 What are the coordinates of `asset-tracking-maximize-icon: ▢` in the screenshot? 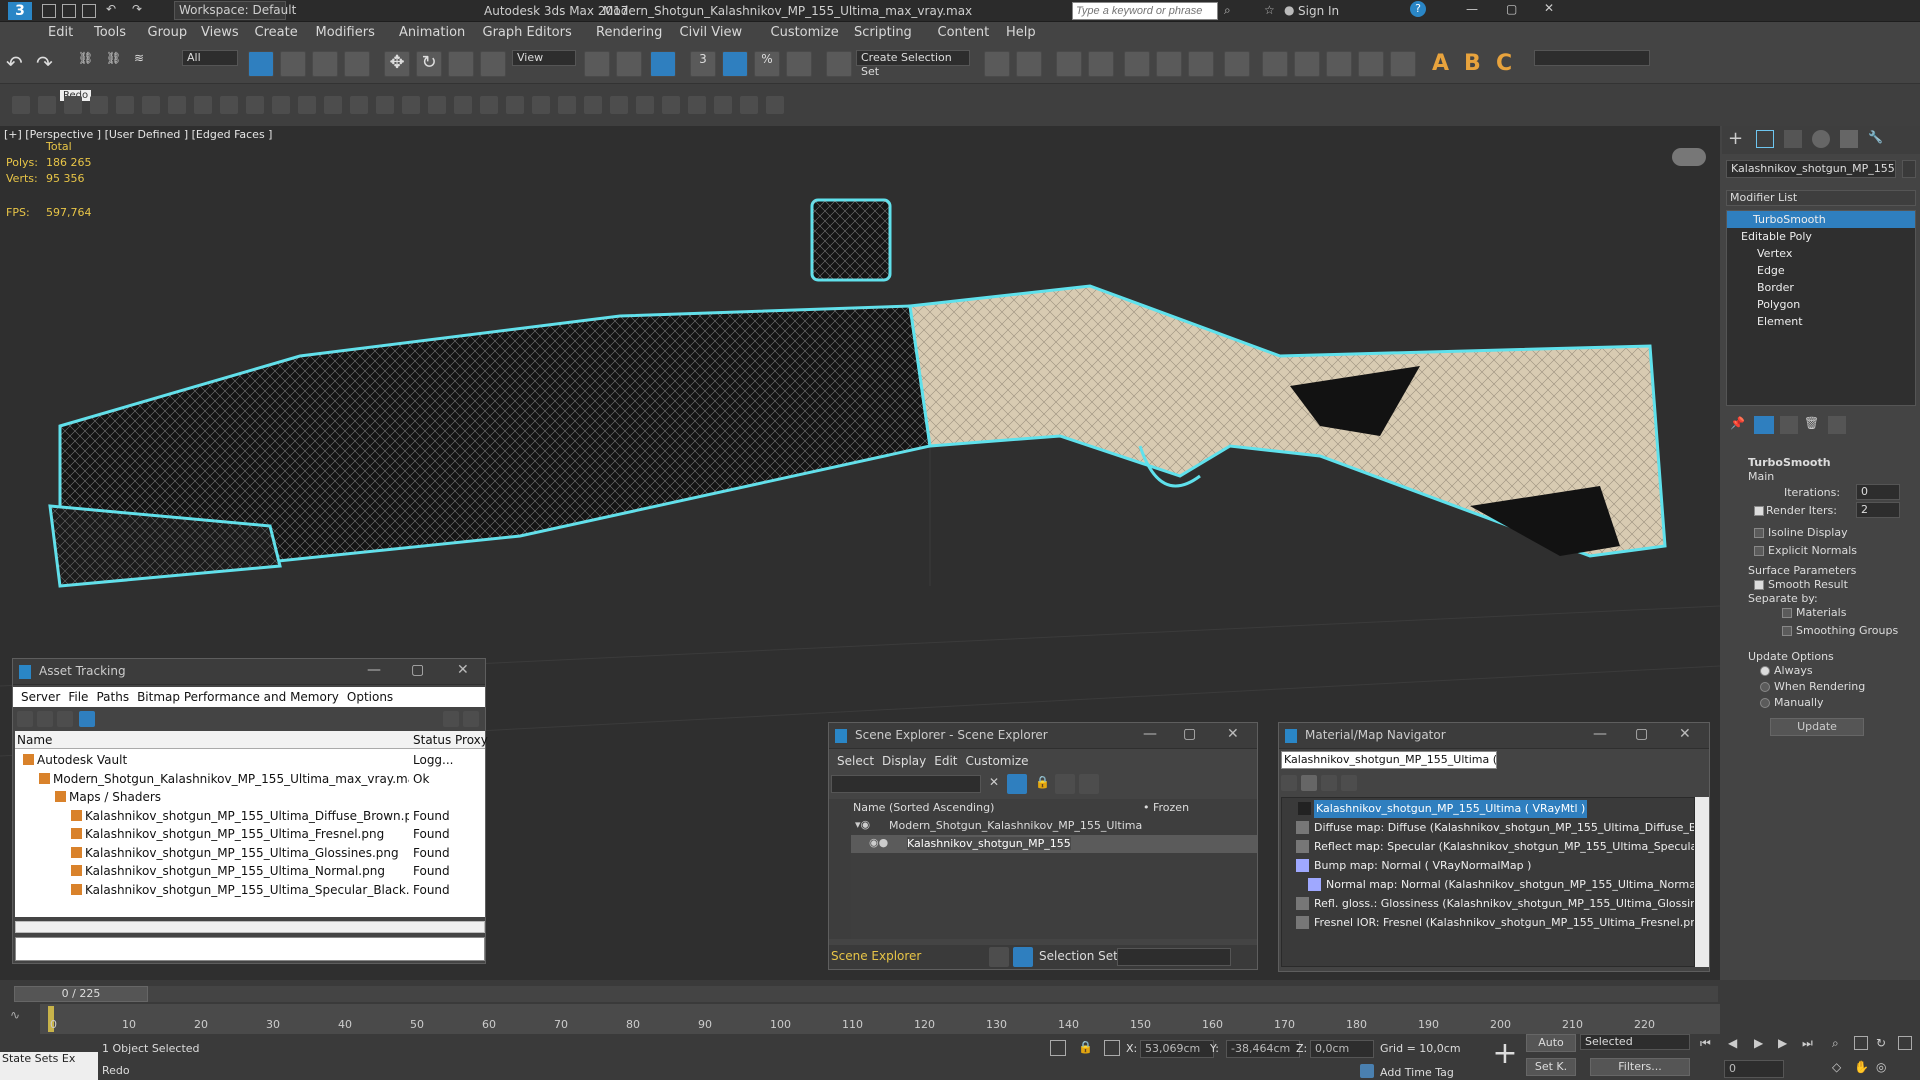 It's located at (417, 670).